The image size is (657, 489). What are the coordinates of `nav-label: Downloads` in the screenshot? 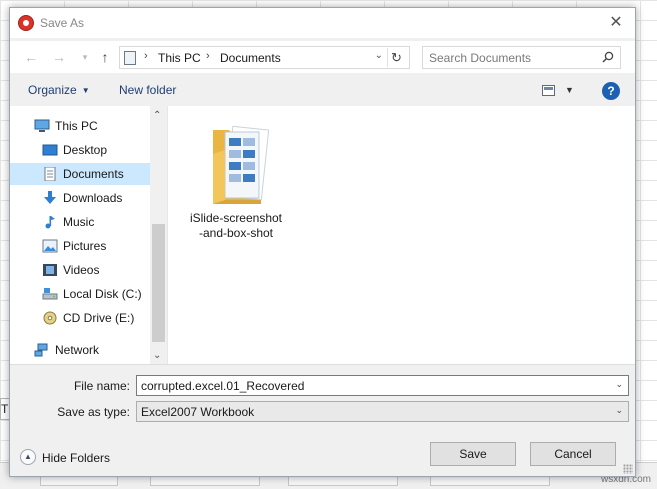 It's located at (93, 198).